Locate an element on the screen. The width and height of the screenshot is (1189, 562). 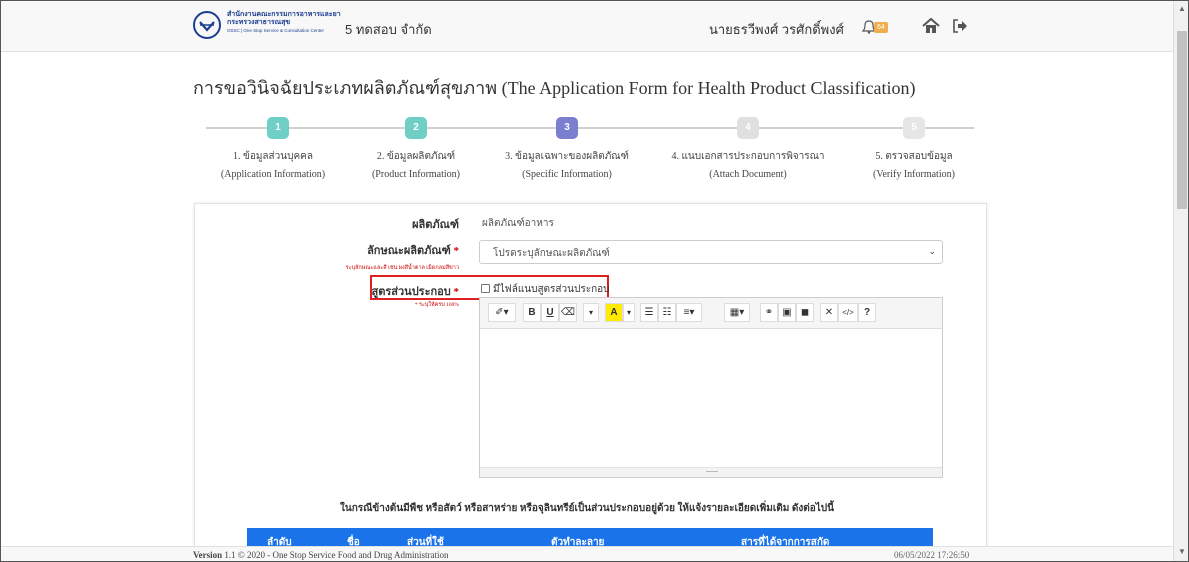
magic-style-button: ✐▾ is located at coordinates (502, 312).